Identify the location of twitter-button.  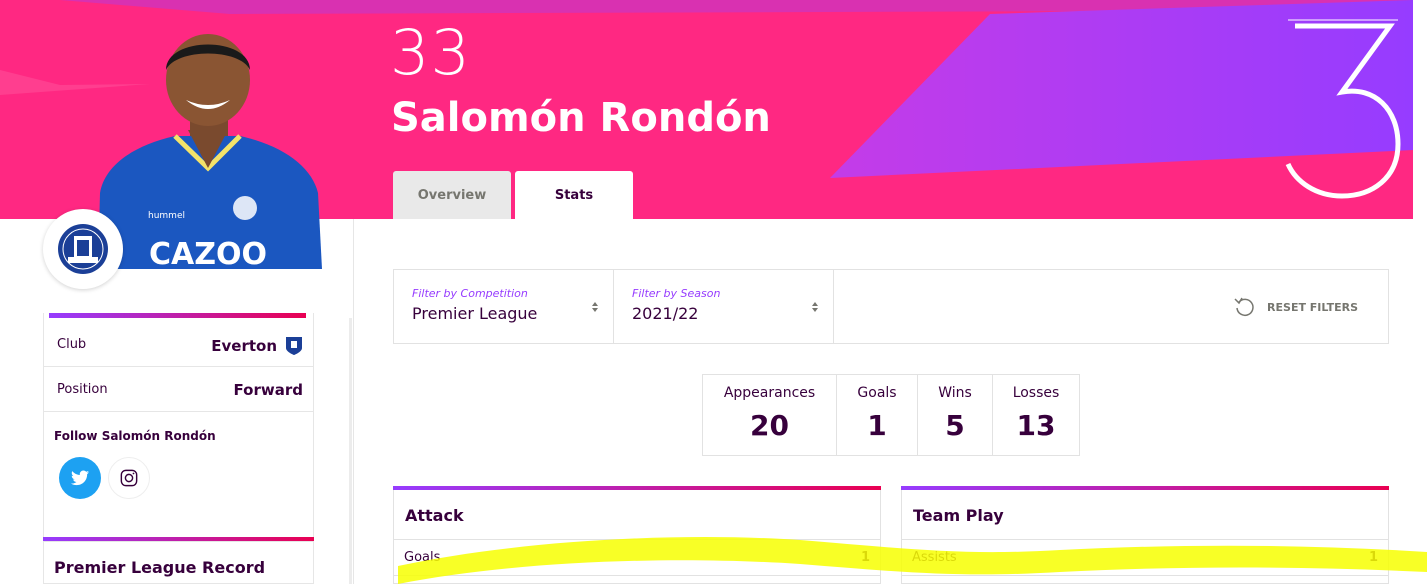
(80, 478).